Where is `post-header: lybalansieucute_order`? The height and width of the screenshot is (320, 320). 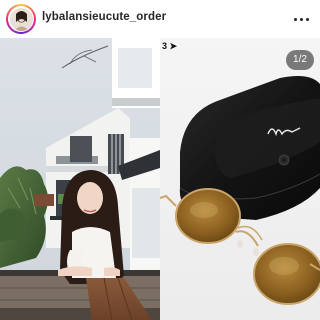
post-header: lybalansieucute_order is located at coordinates (160, 19).